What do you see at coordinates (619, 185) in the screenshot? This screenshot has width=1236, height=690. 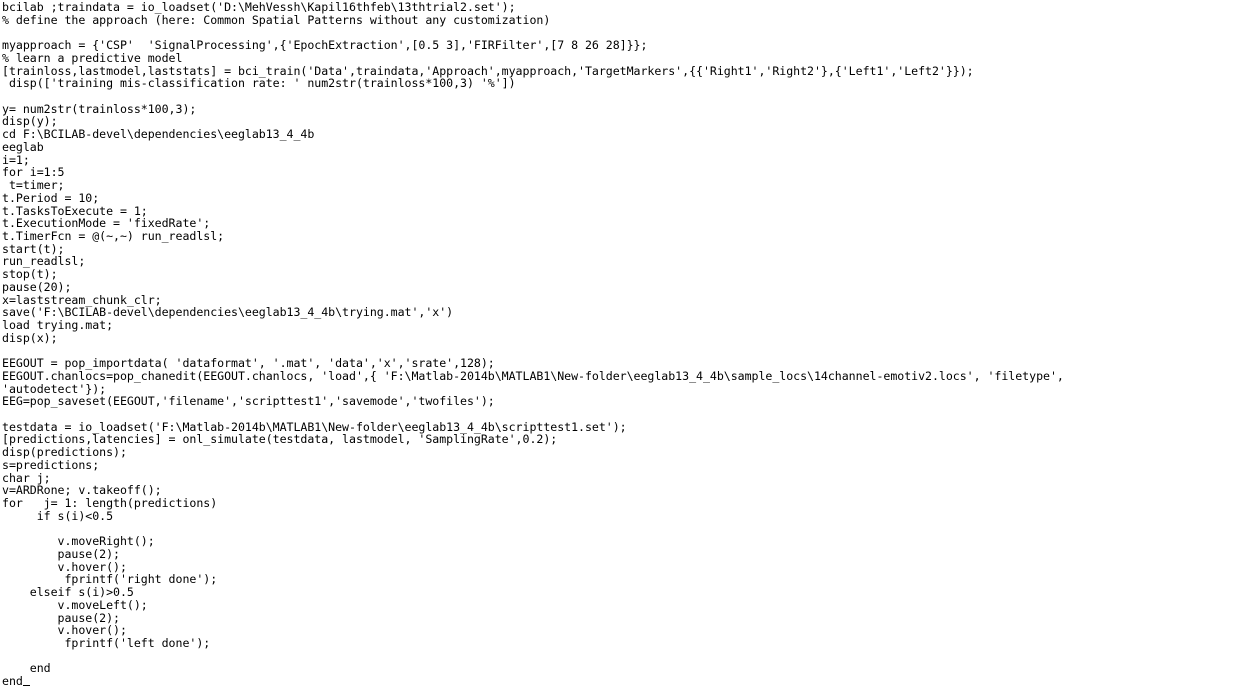 I see `code-line: t=timer;` at bounding box center [619, 185].